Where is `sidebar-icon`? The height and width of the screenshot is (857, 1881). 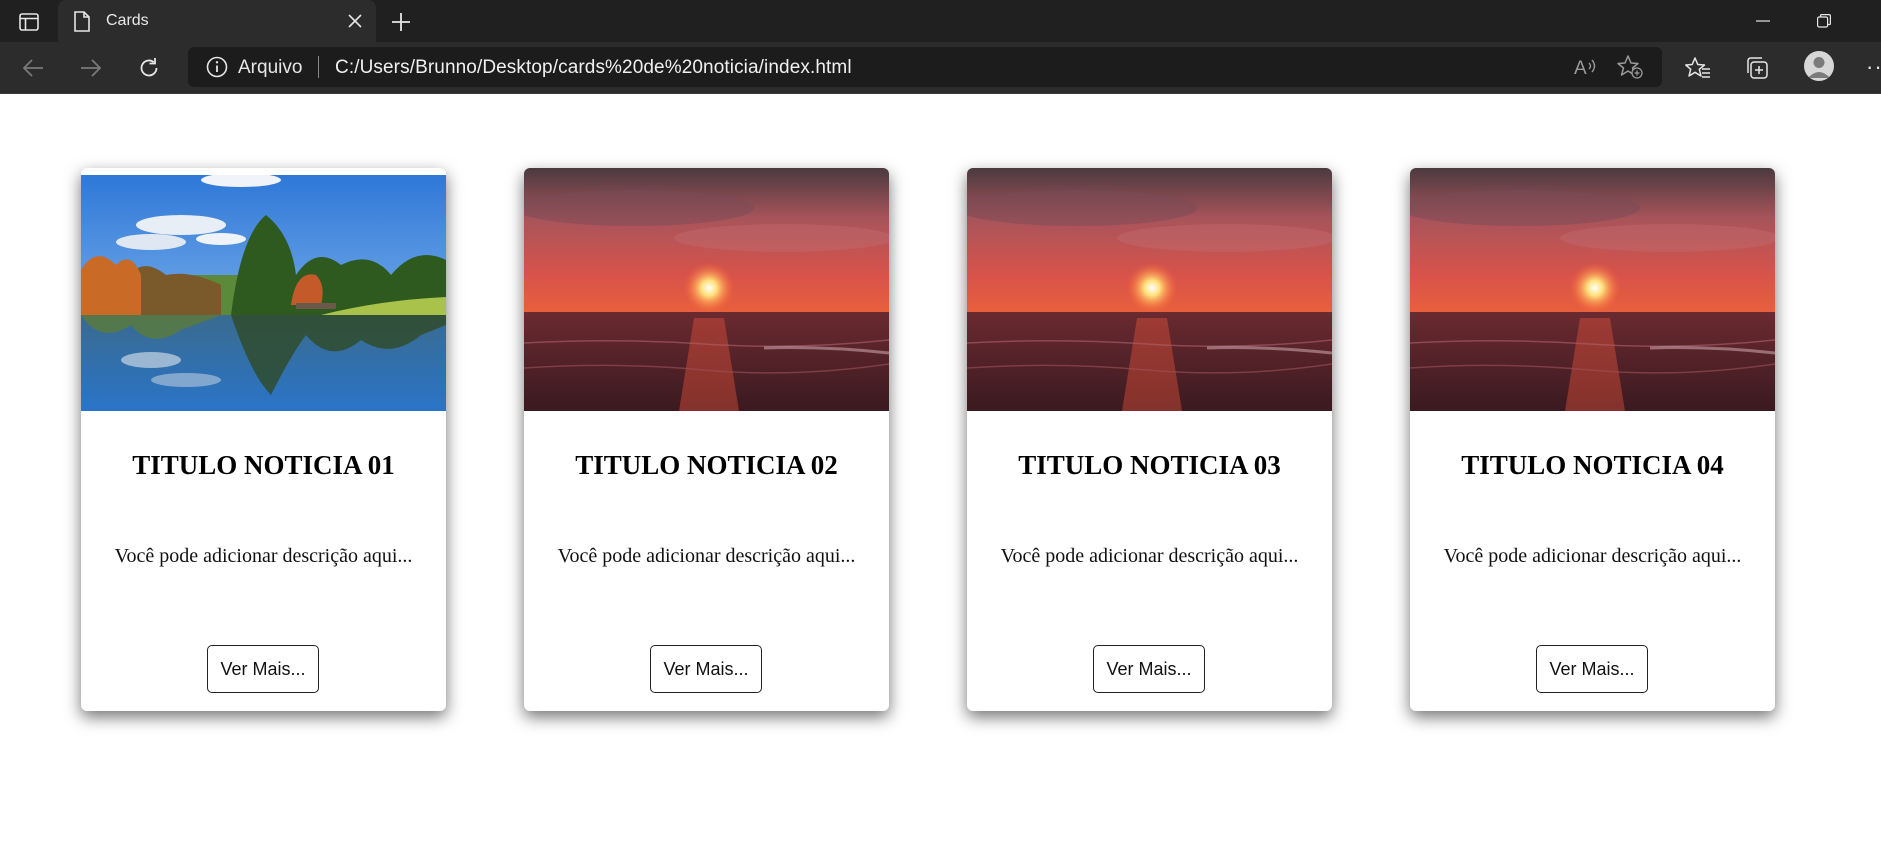
sidebar-icon is located at coordinates (29, 22).